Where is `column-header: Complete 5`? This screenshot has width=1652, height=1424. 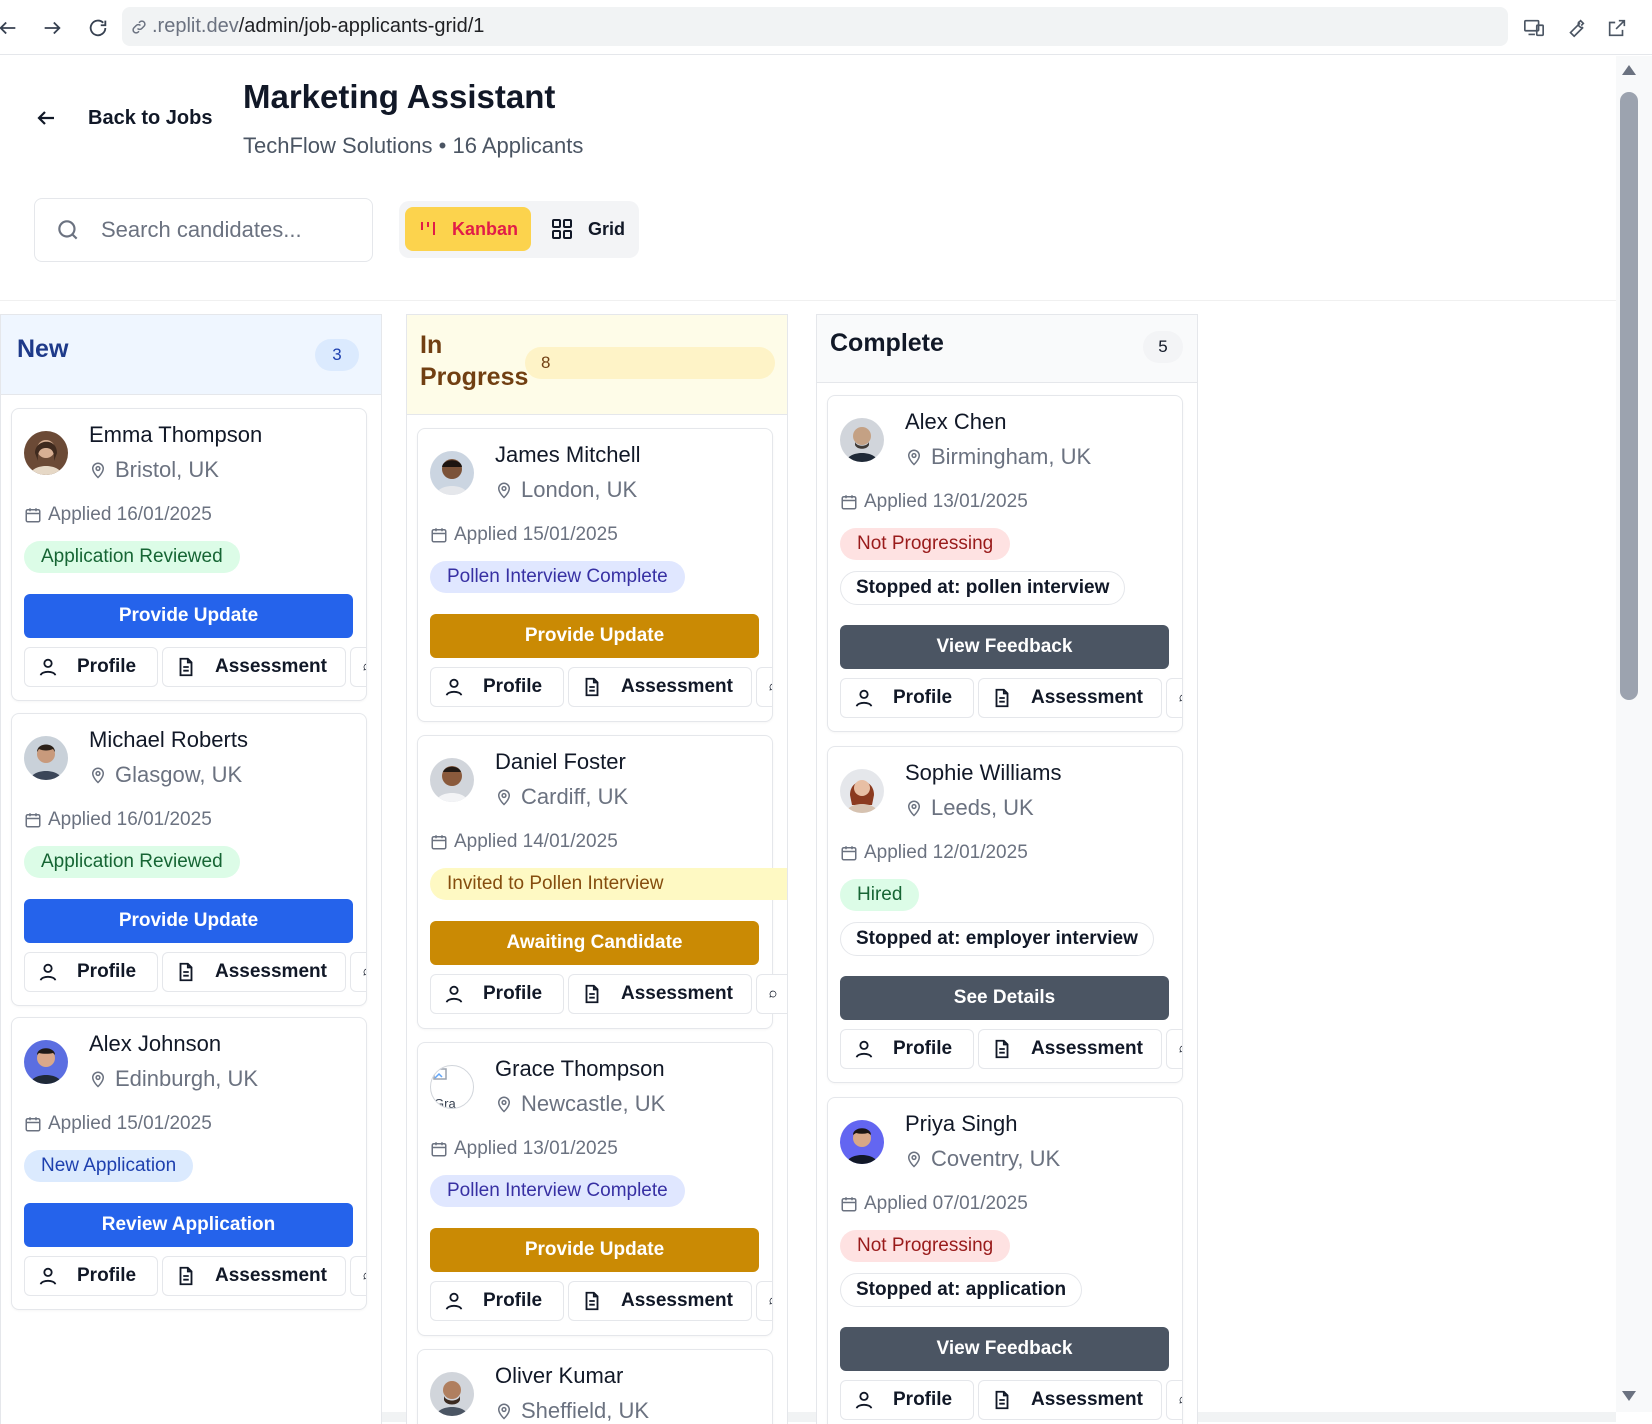 column-header: Complete 5 is located at coordinates (1007, 349).